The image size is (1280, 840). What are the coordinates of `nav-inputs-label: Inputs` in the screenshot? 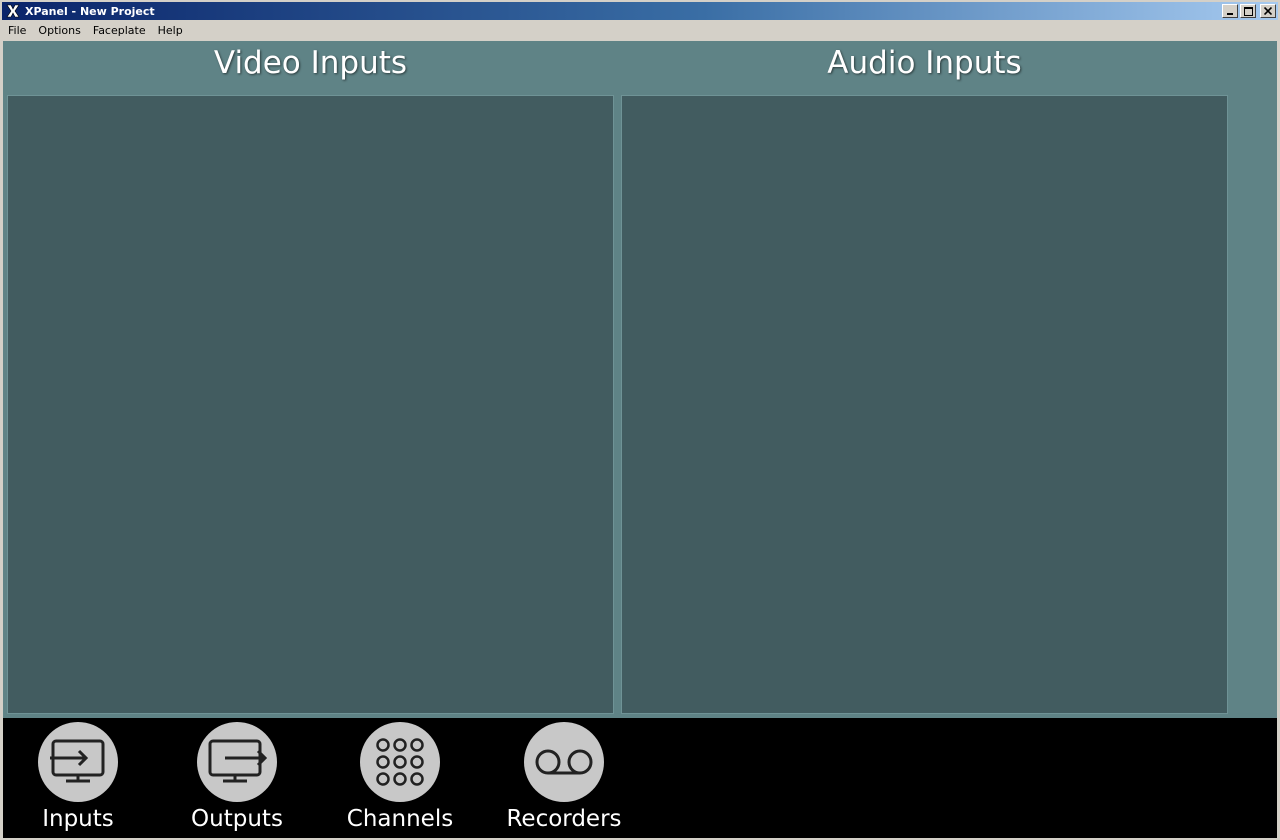 It's located at (78, 819).